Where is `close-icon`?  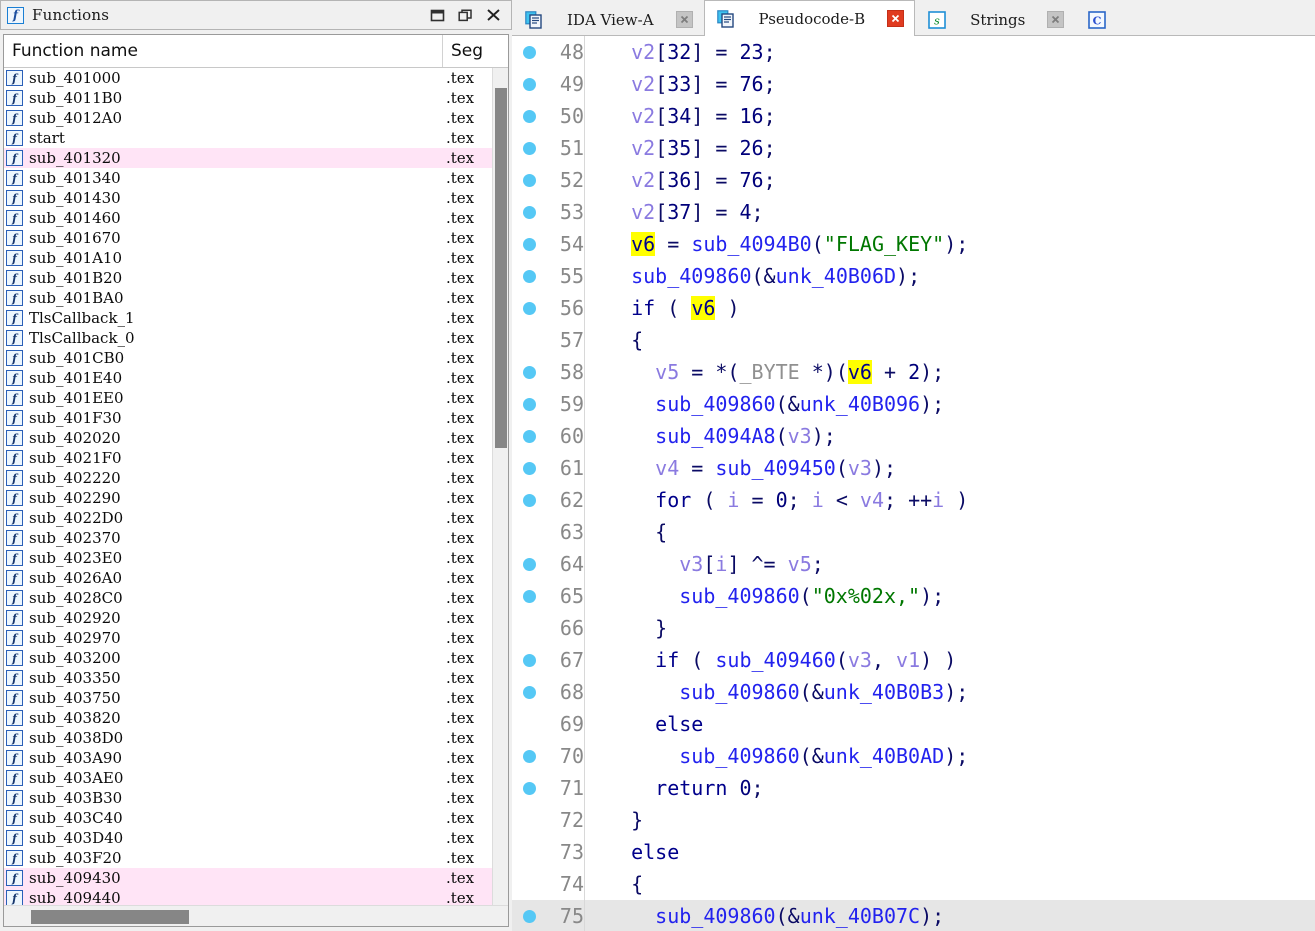
close-icon is located at coordinates (493, 15).